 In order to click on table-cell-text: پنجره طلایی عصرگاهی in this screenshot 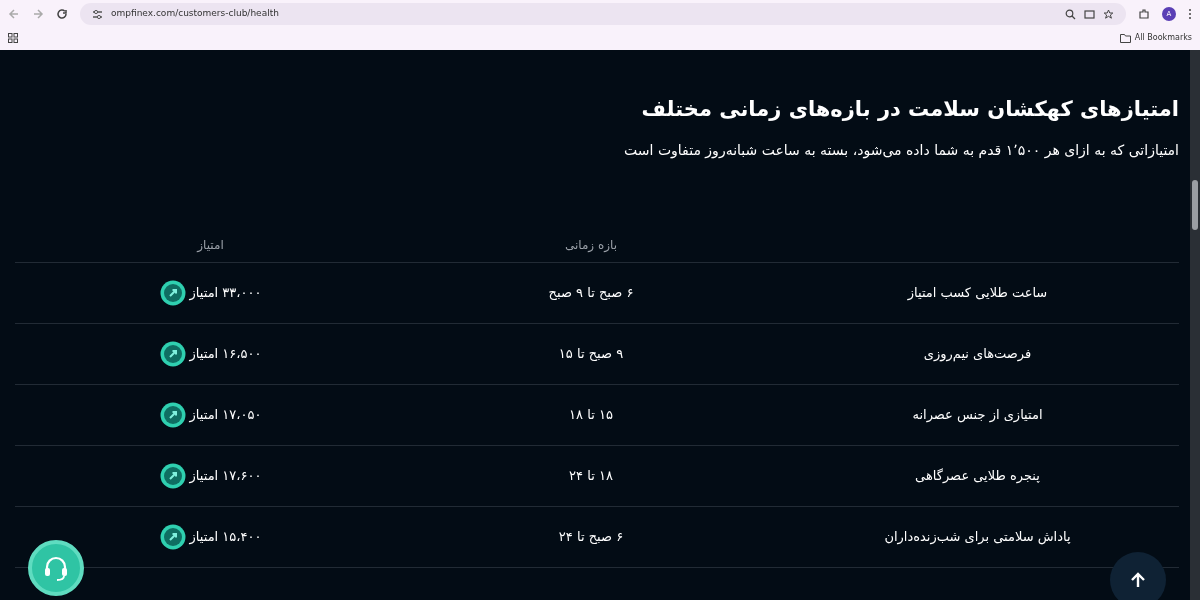, I will do `click(977, 476)`.